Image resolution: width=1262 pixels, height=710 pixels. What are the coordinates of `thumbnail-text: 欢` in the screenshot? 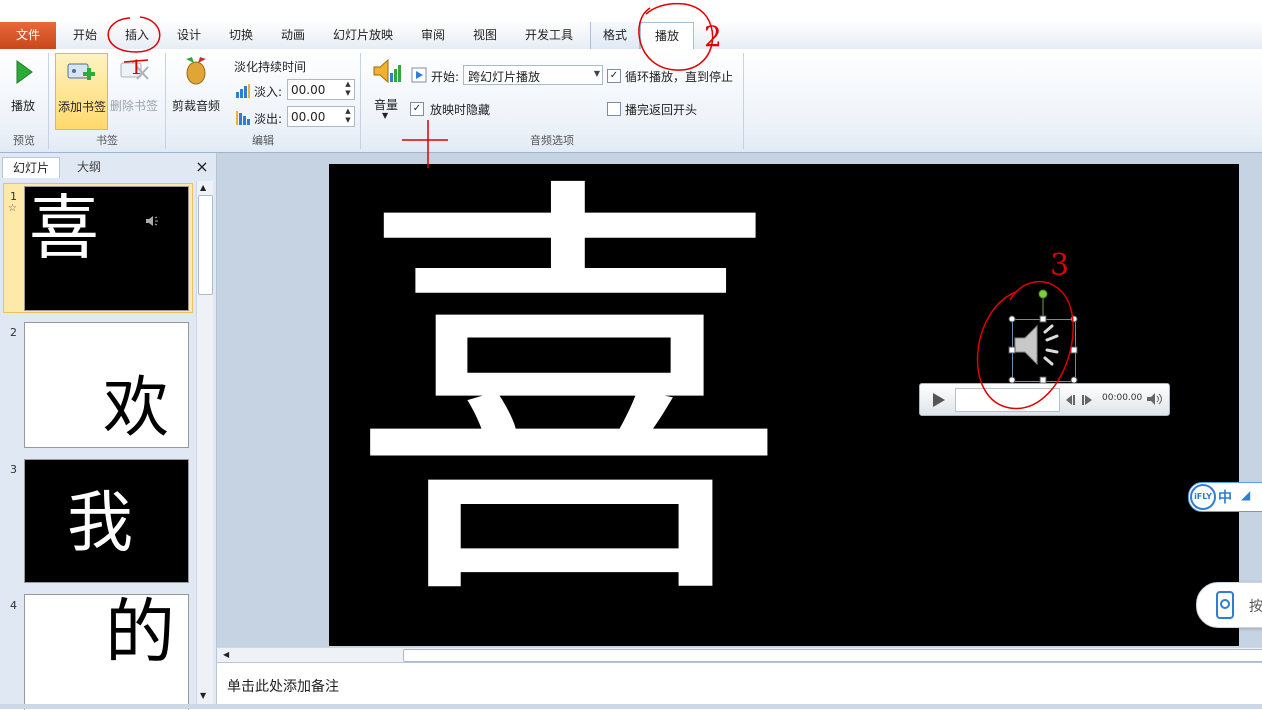 It's located at (136, 407).